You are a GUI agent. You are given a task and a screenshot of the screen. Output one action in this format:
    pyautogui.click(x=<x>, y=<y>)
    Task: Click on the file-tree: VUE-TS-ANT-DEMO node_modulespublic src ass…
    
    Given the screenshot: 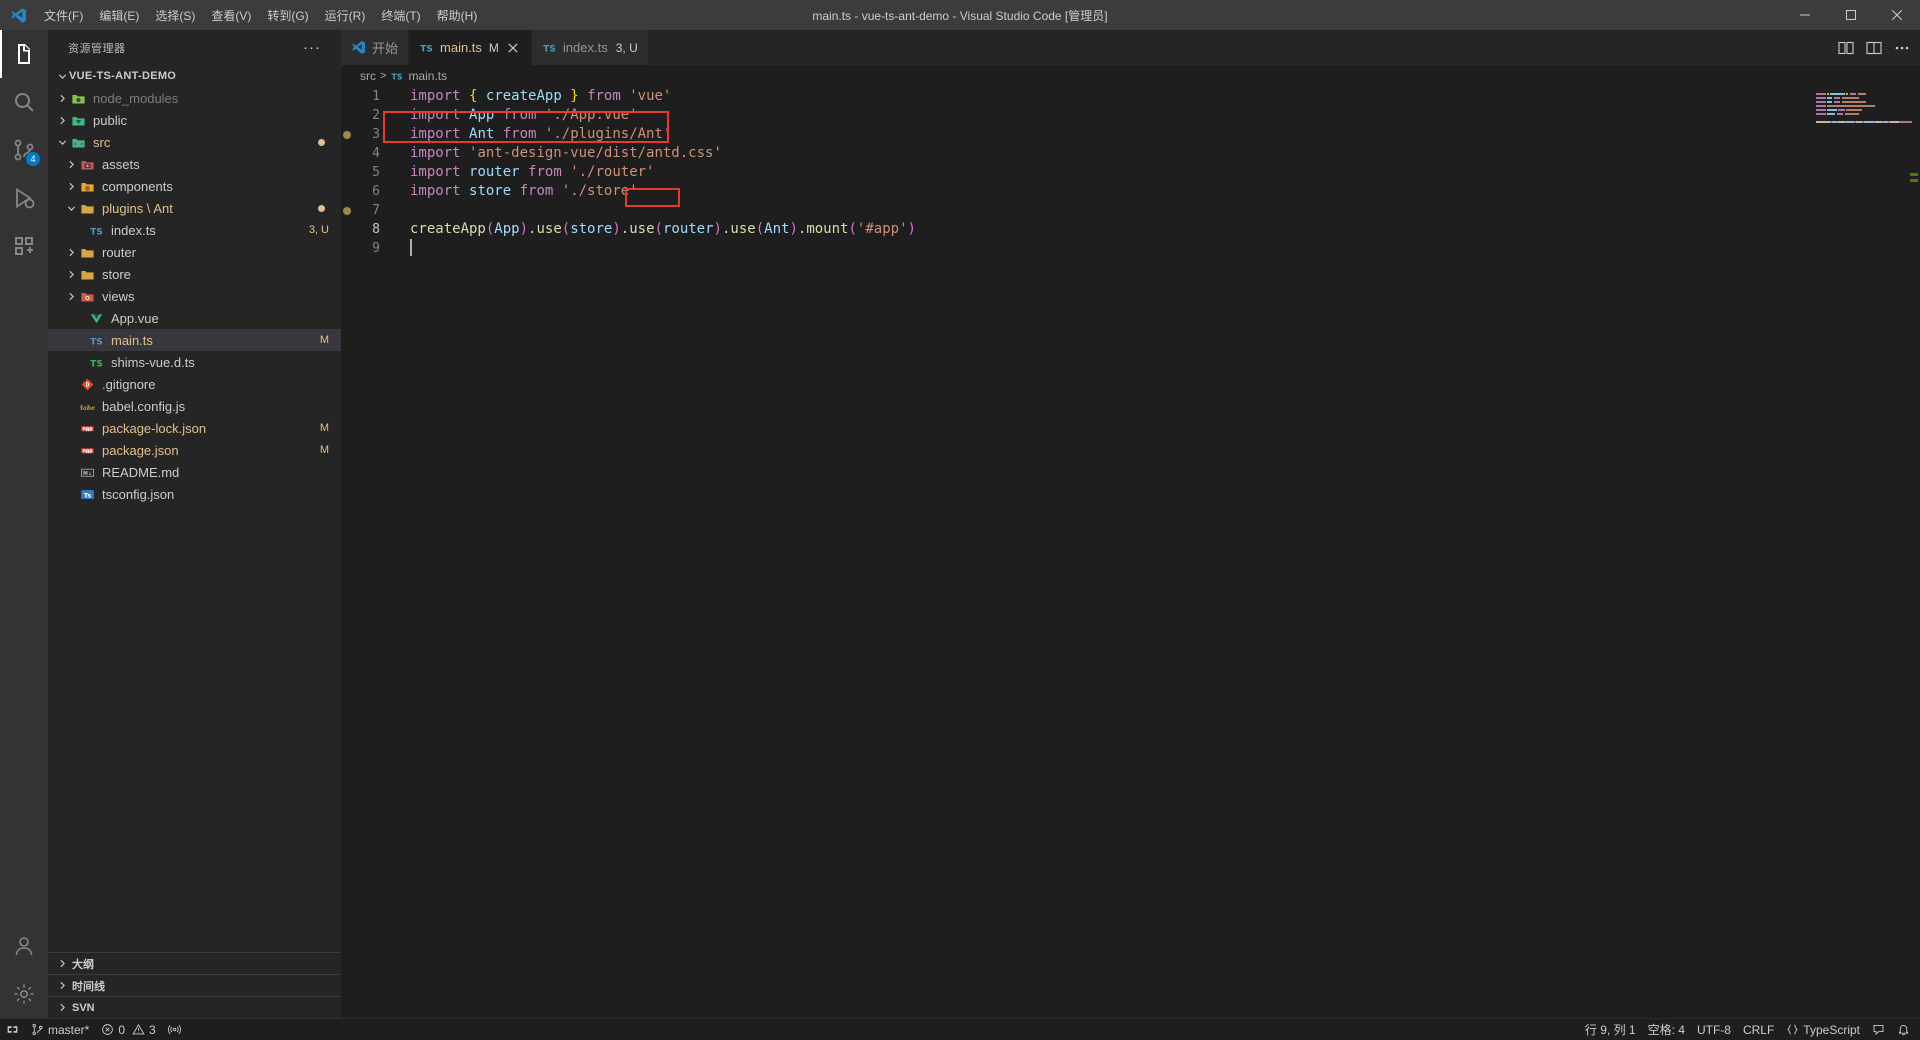 What is the action you would take?
    pyautogui.click(x=194, y=508)
    